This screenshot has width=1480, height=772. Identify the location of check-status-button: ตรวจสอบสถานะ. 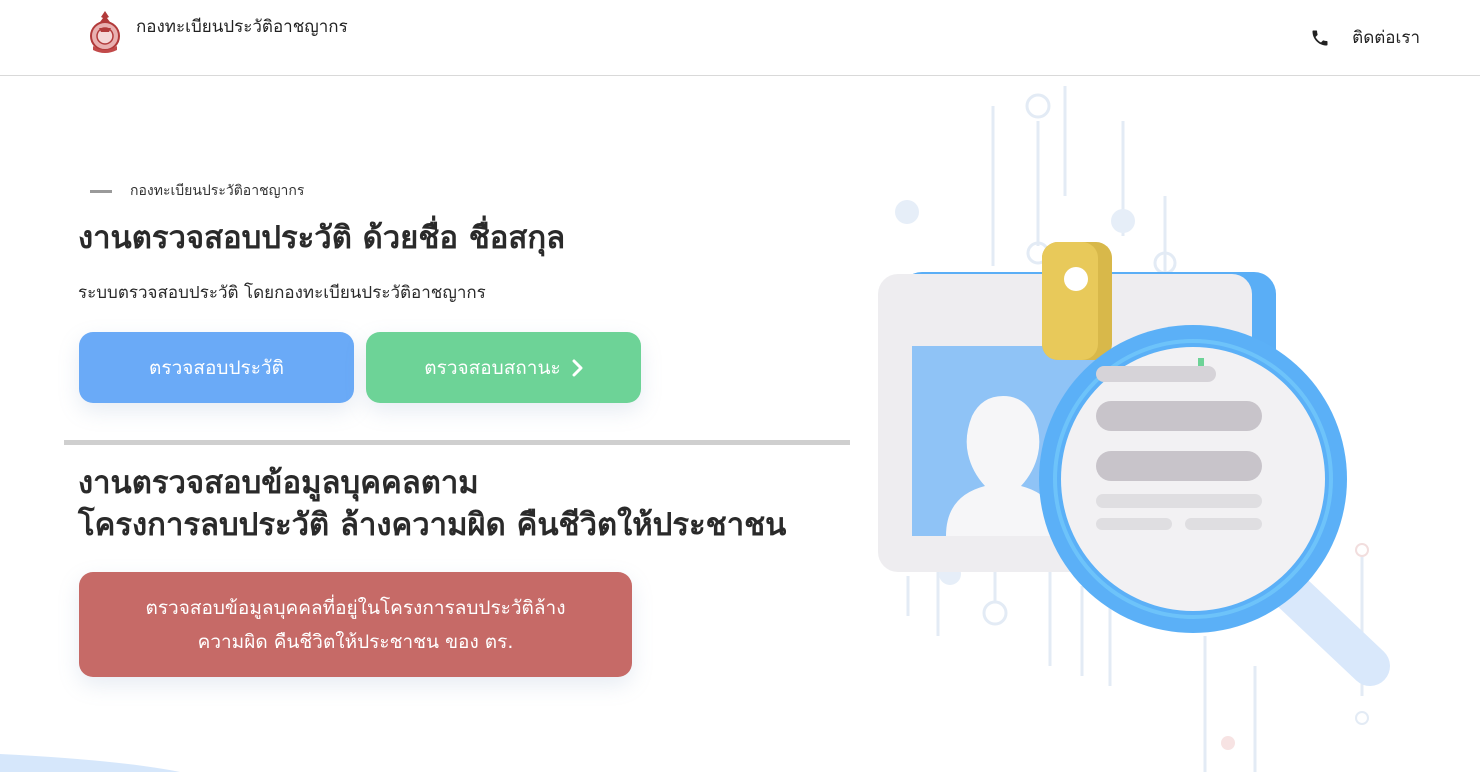
(503, 367).